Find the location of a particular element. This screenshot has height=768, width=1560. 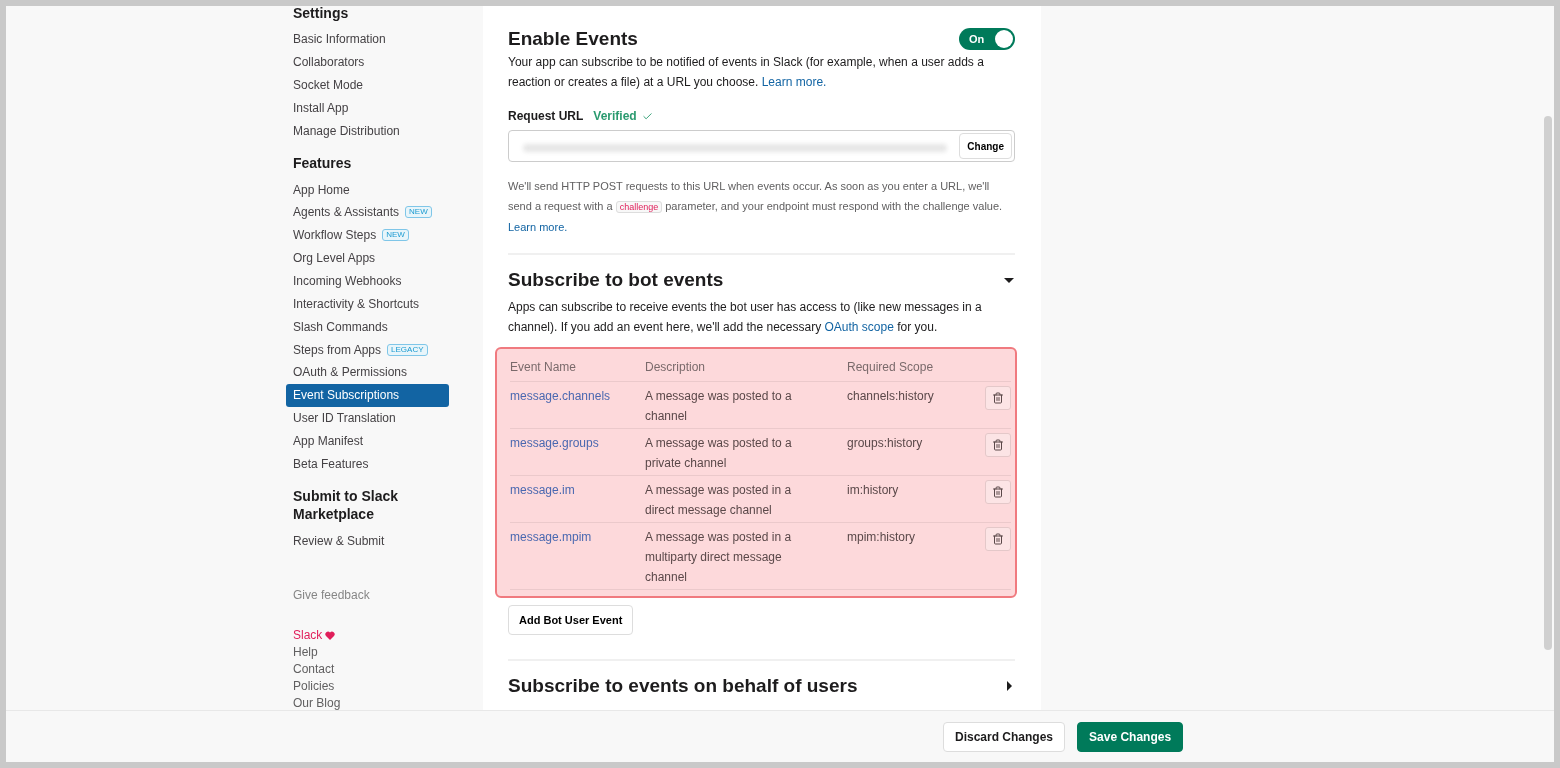

sidebar-item: OAuth & Permissions is located at coordinates (367, 372).